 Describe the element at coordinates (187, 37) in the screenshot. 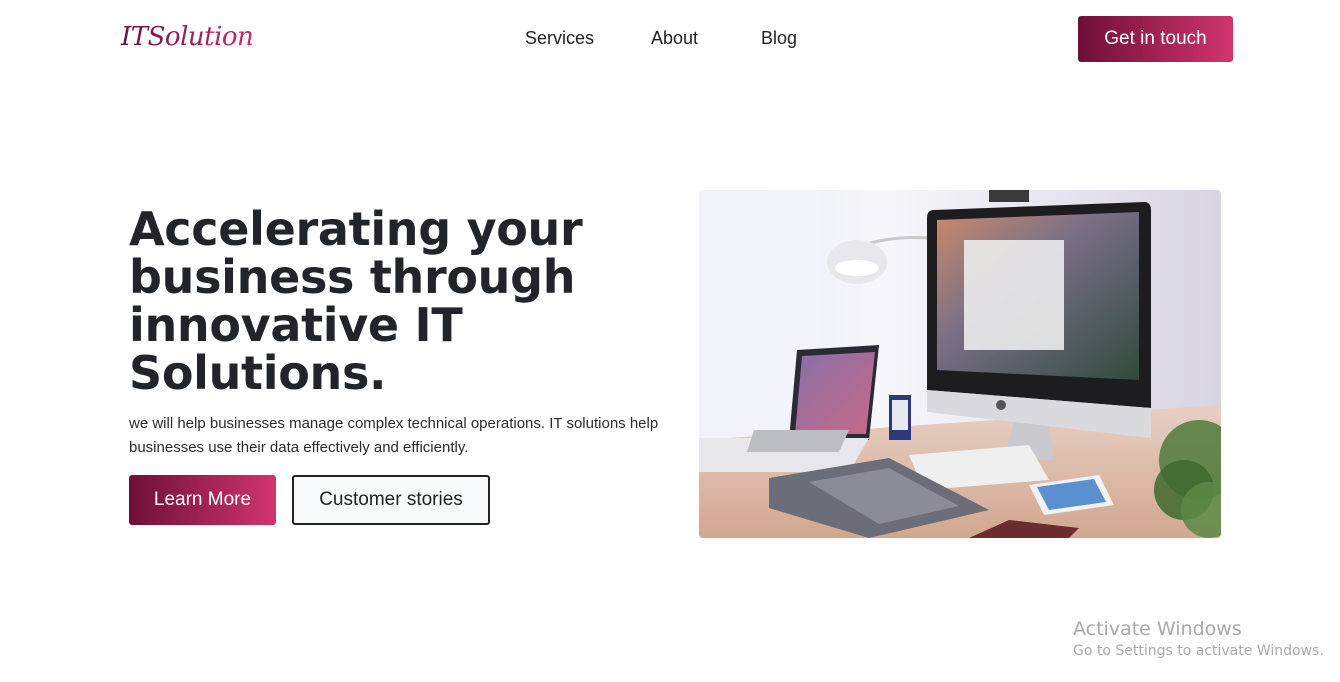

I see `site-logo: ITSolution` at that location.